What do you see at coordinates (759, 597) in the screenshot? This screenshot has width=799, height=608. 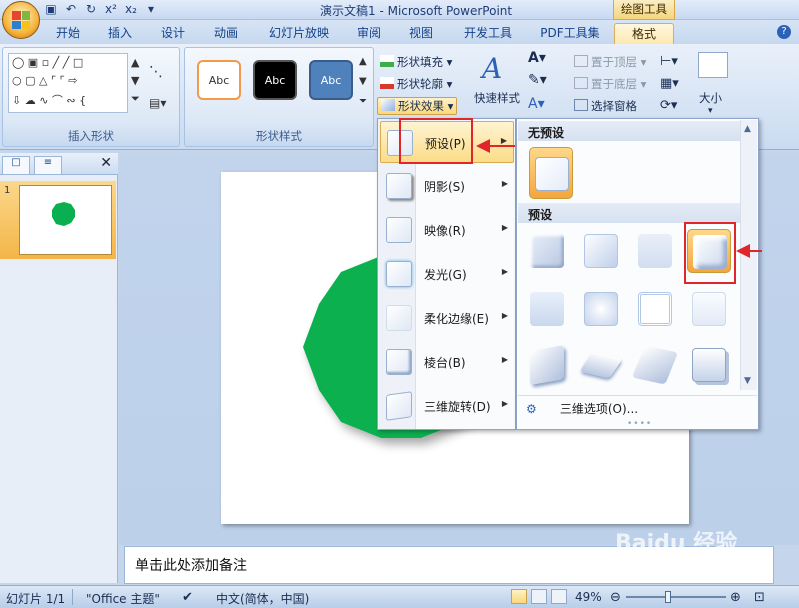 I see `fit-to-window-icon: ⊡` at bounding box center [759, 597].